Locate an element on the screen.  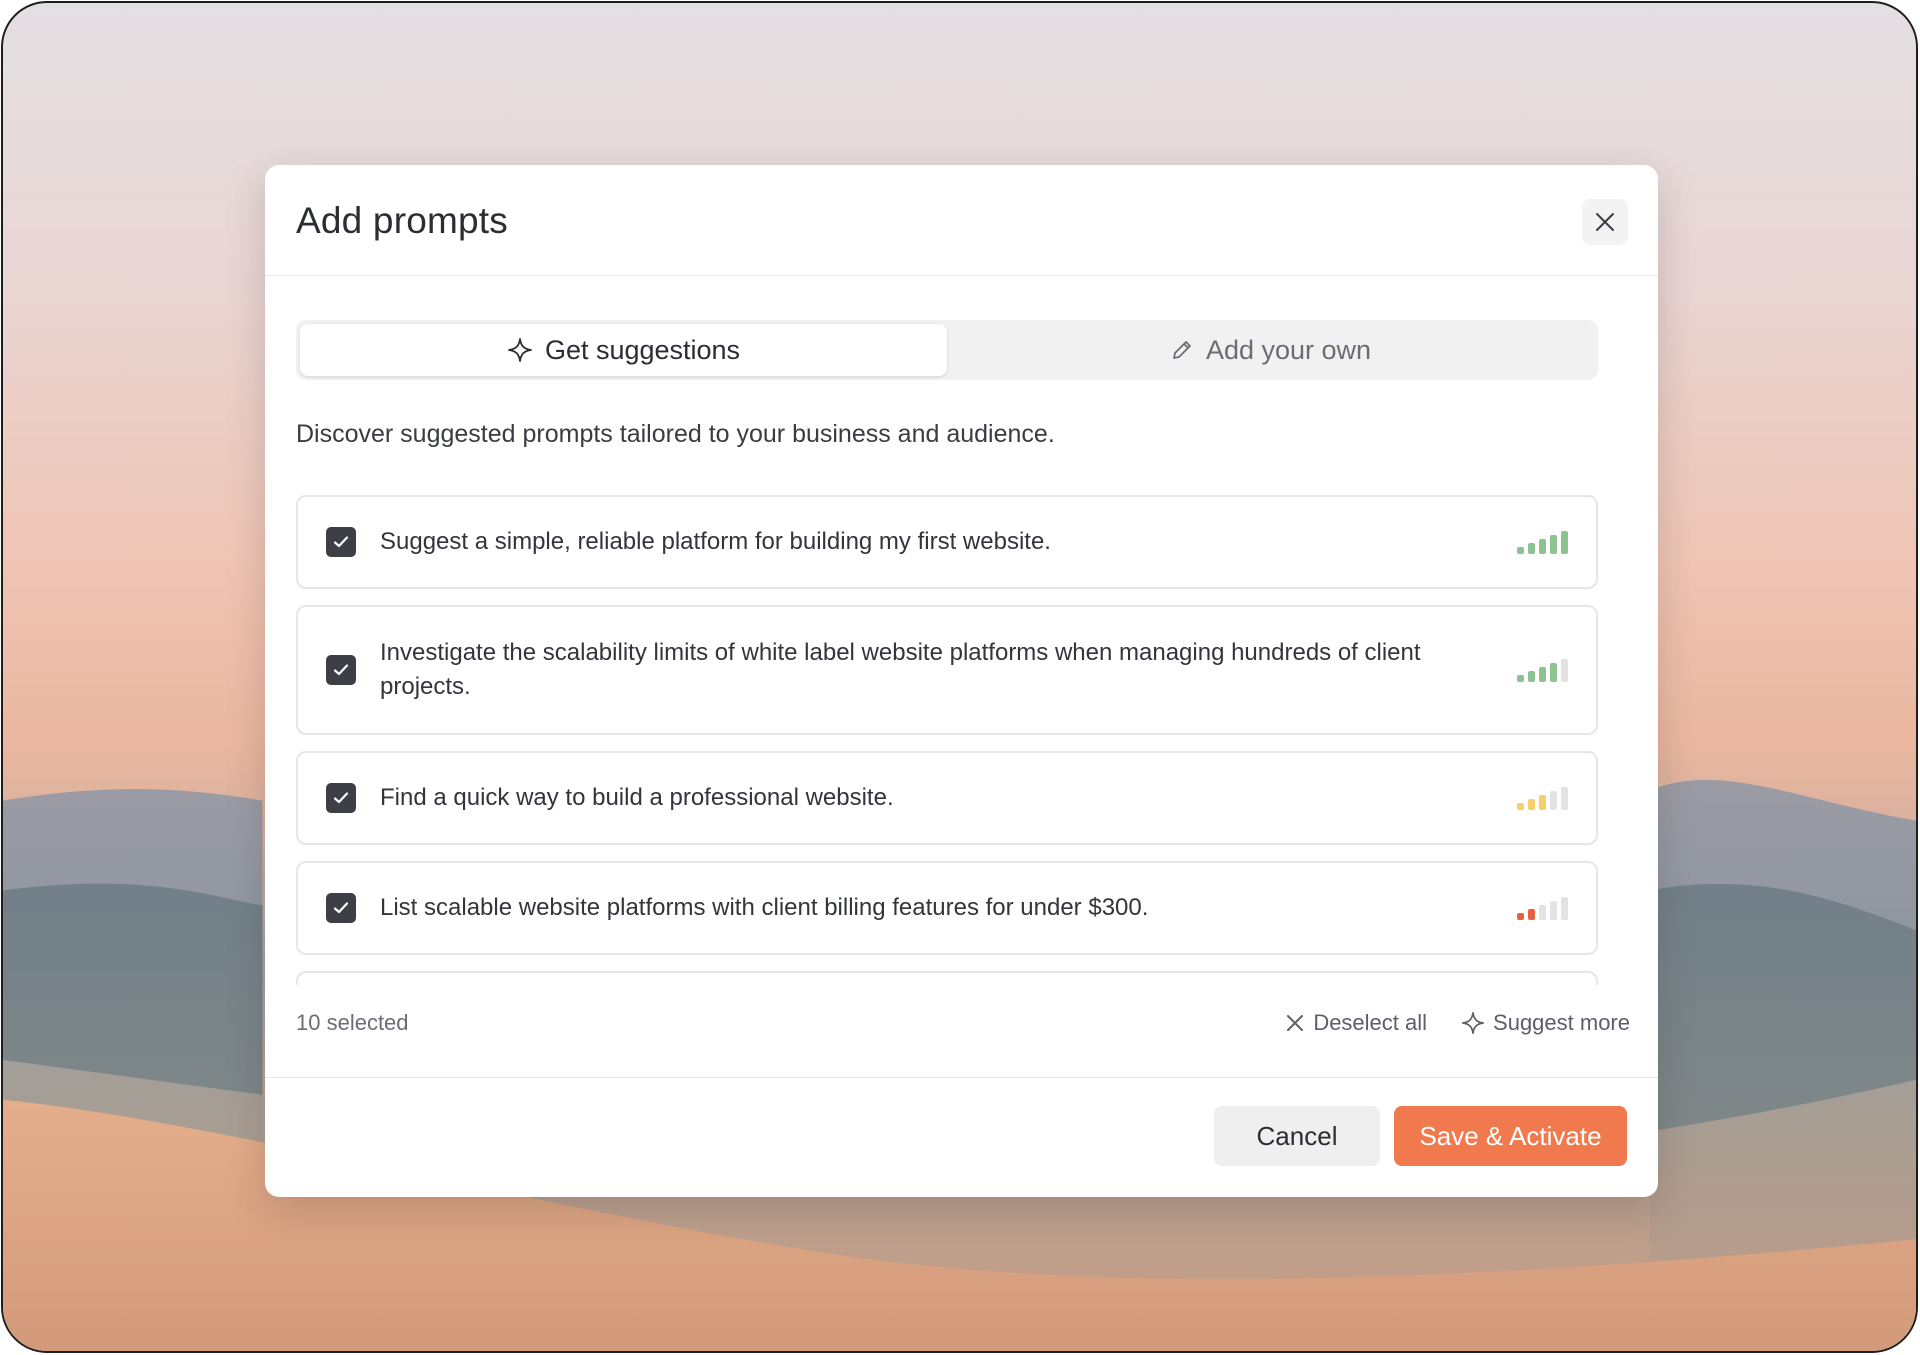
save-activate-button: Save & Activate is located at coordinates (1510, 1136).